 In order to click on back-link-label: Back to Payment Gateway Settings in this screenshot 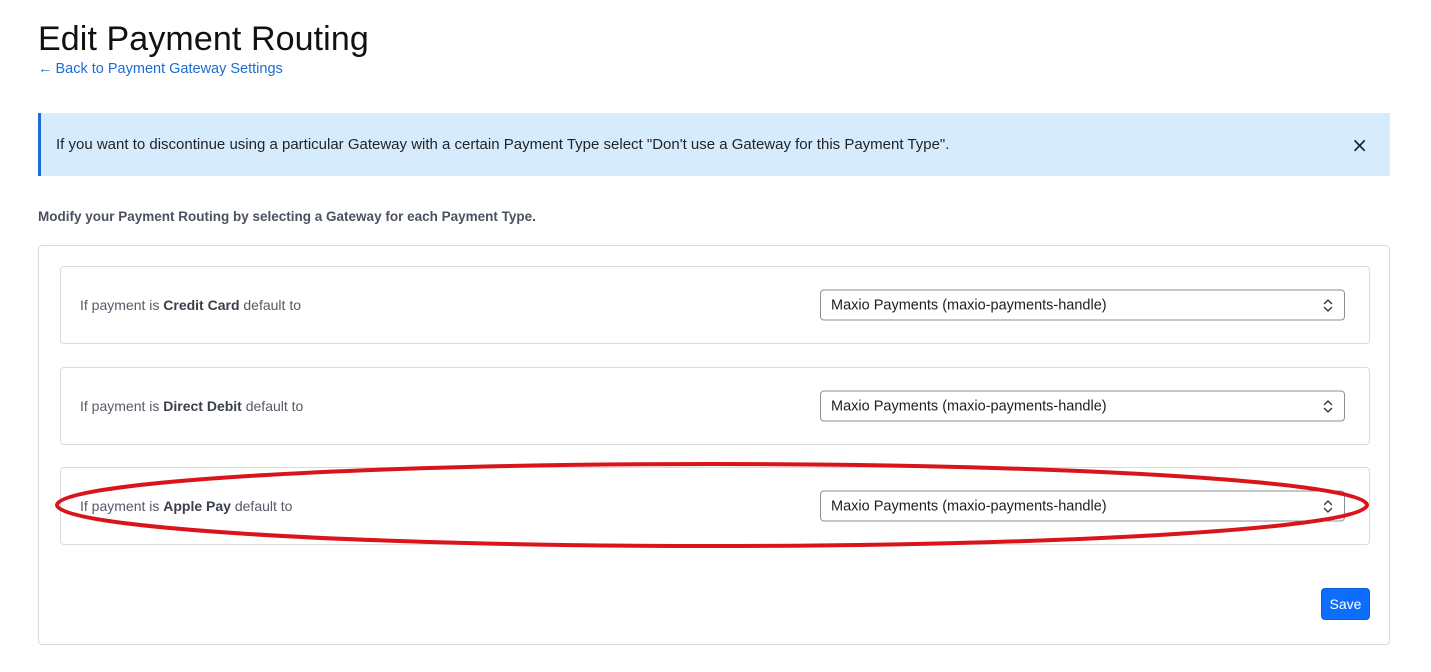, I will do `click(169, 69)`.